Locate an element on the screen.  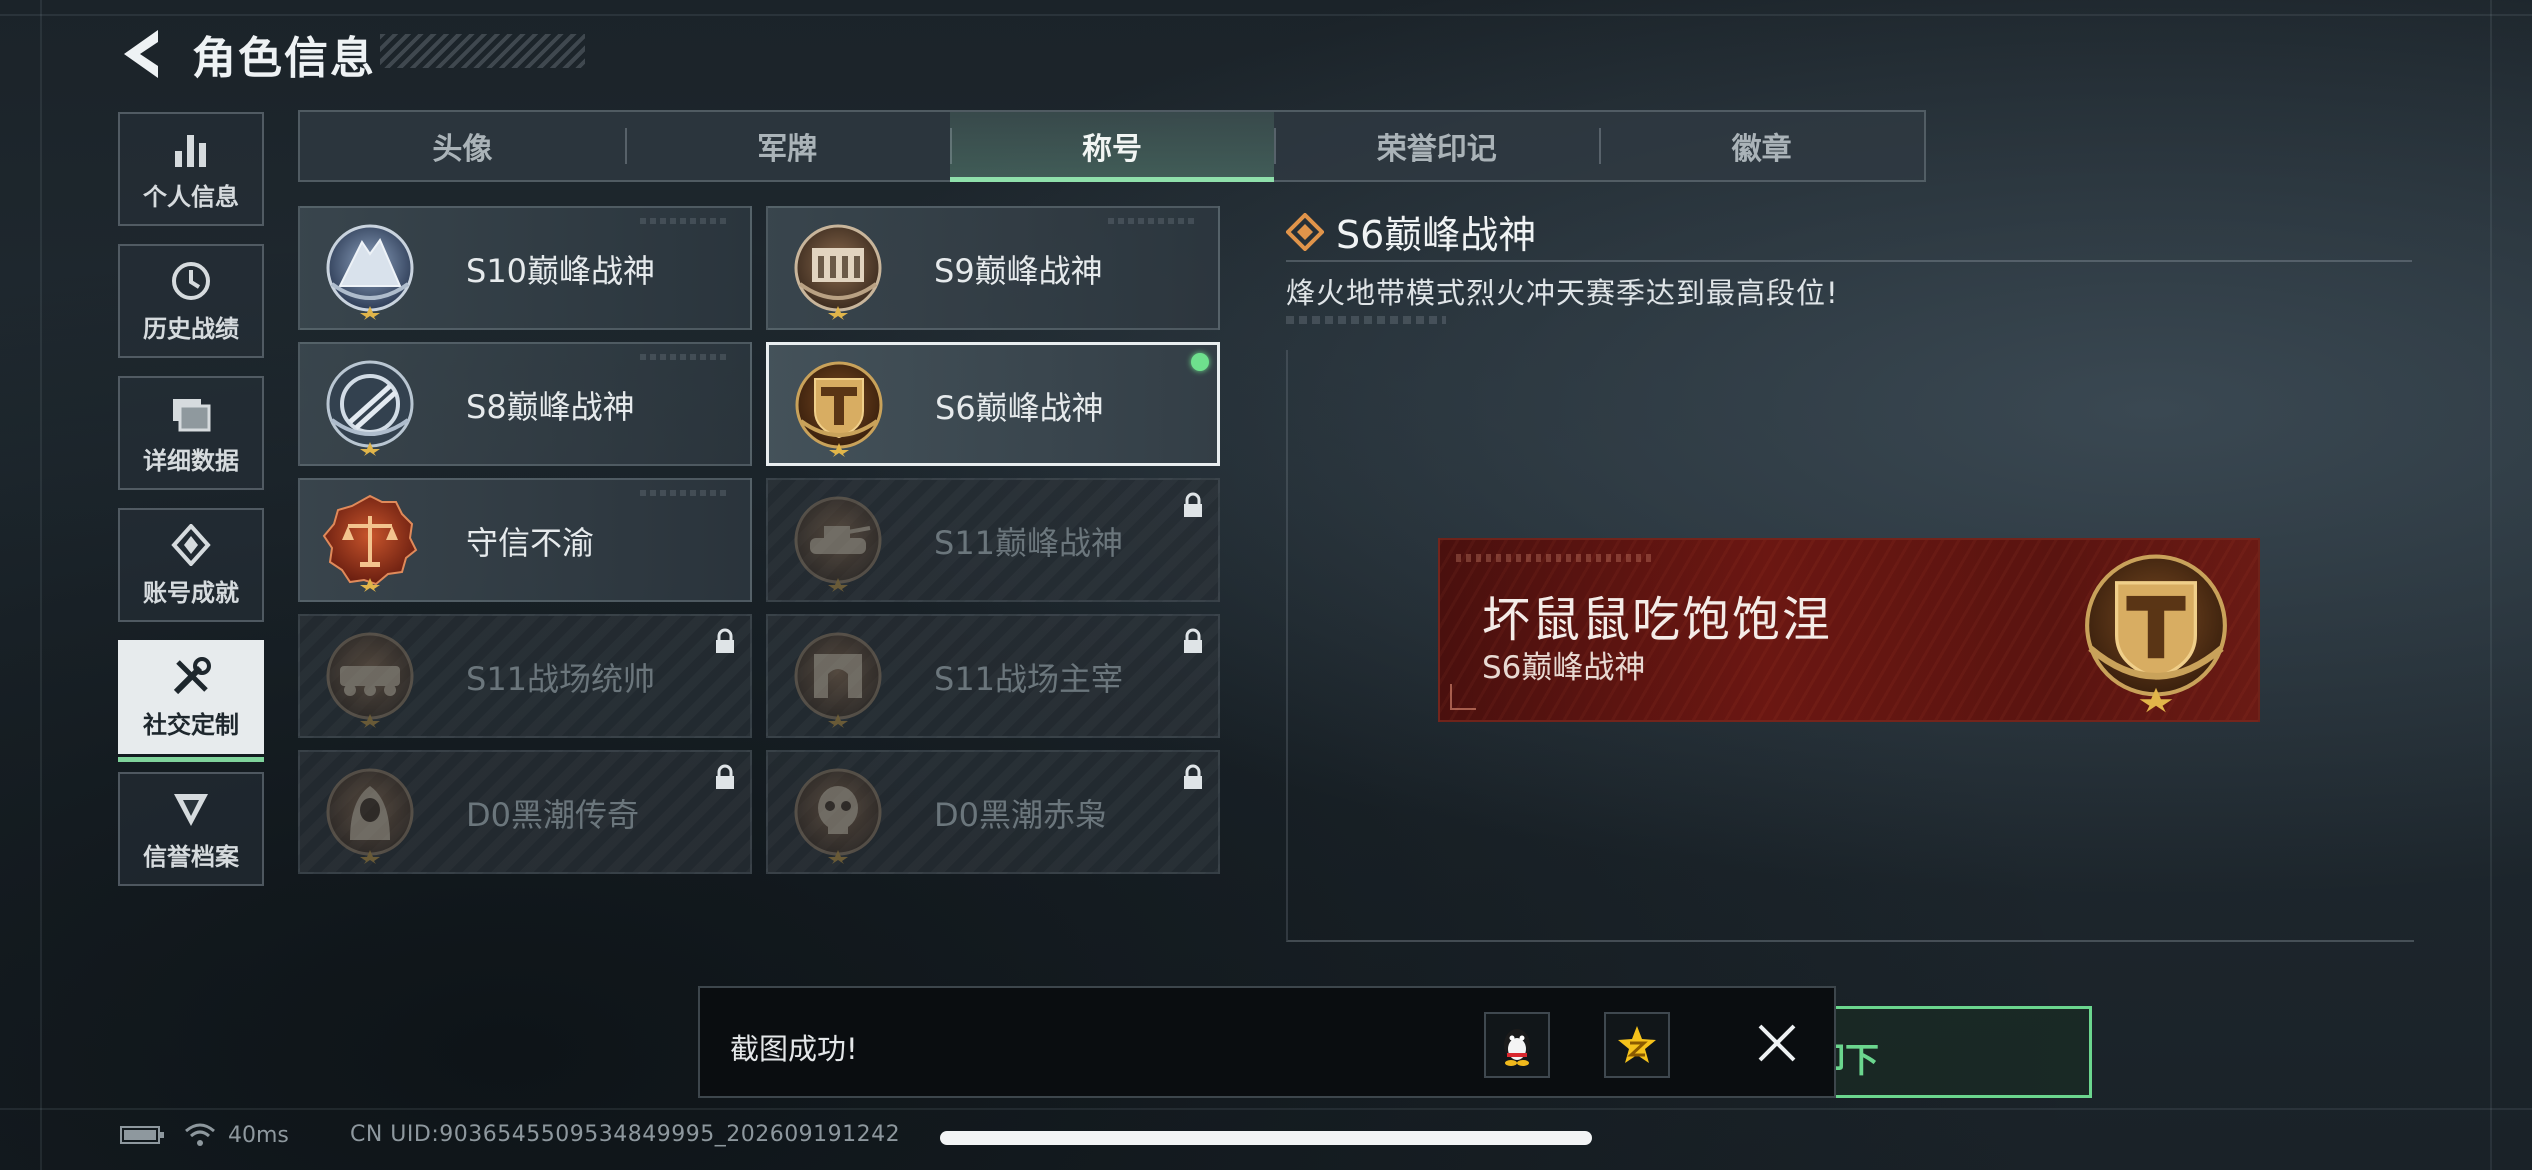
detail-header: S6巅峰战神 is located at coordinates (1411, 231).